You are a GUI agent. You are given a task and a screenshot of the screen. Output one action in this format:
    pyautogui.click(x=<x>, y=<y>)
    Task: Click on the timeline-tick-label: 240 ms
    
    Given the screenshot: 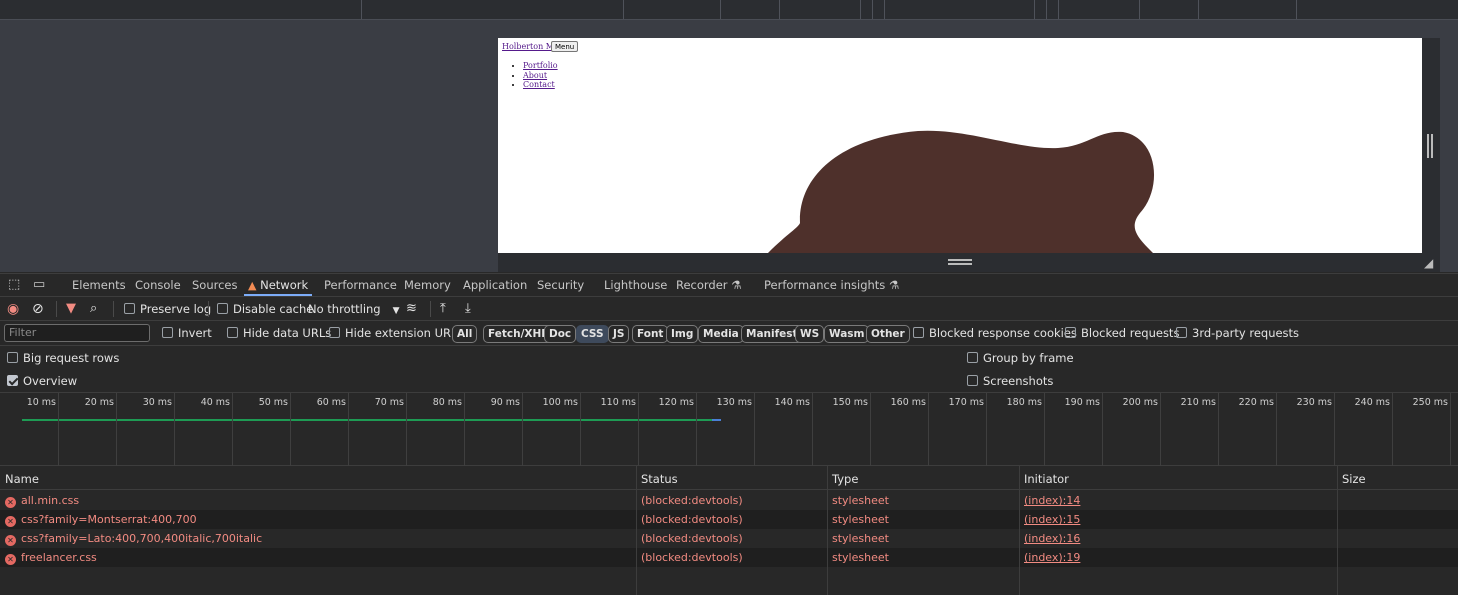 What is the action you would take?
    pyautogui.click(x=1372, y=402)
    